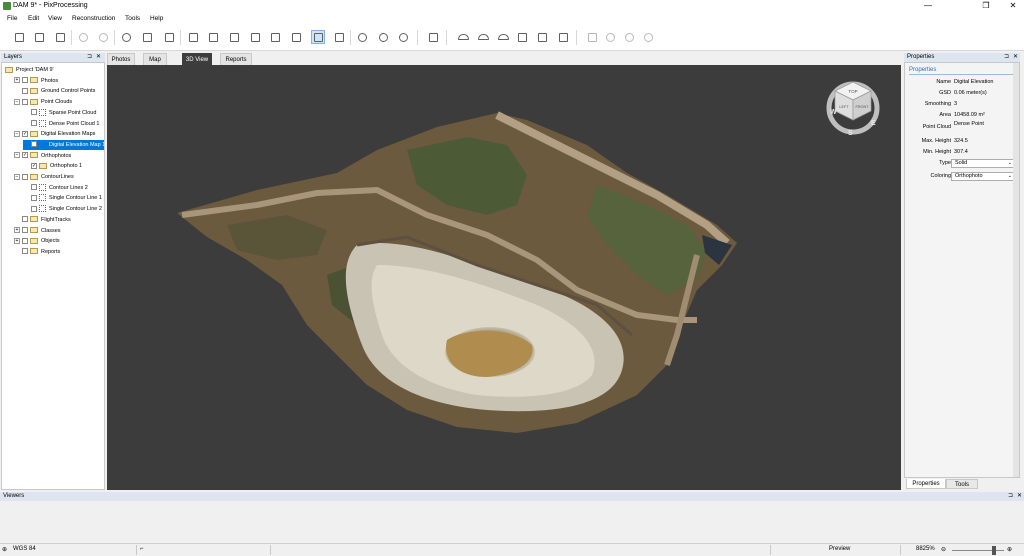 Image resolution: width=1024 pixels, height=556 pixels. I want to click on tree-item: Single Contour Line 1, so click(62, 198).